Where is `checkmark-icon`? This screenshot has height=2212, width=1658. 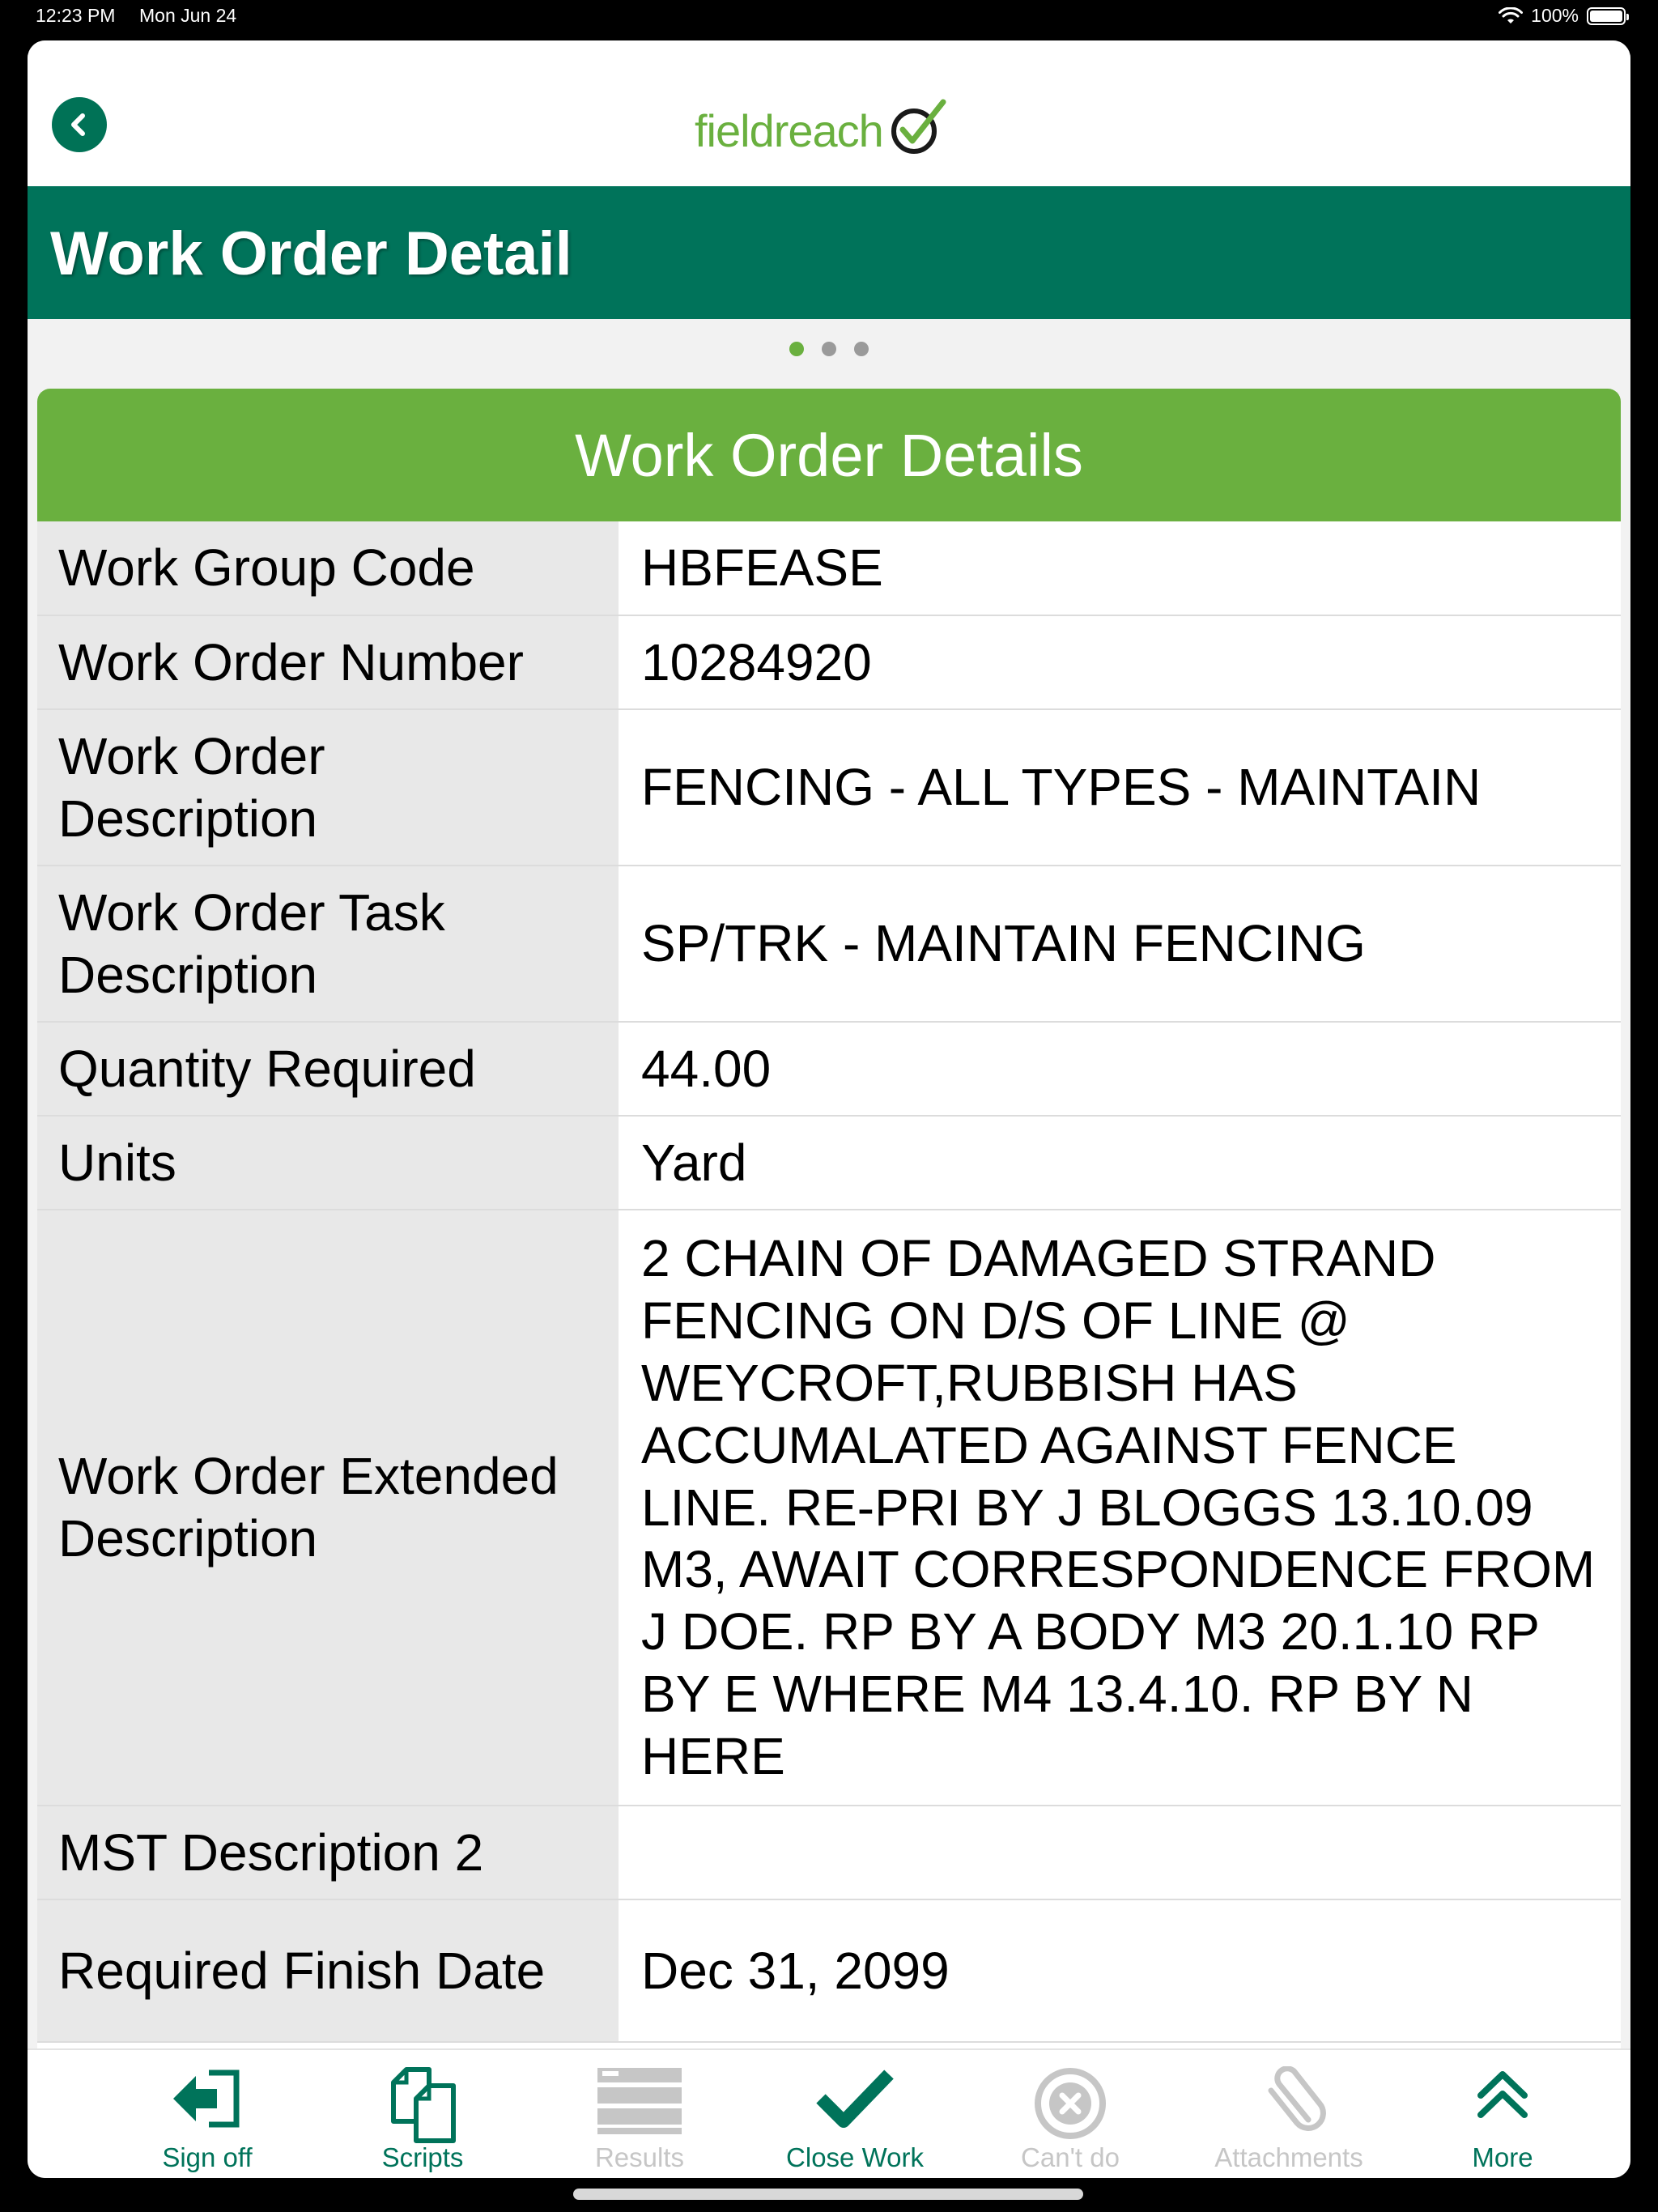
checkmark-icon is located at coordinates (855, 2098).